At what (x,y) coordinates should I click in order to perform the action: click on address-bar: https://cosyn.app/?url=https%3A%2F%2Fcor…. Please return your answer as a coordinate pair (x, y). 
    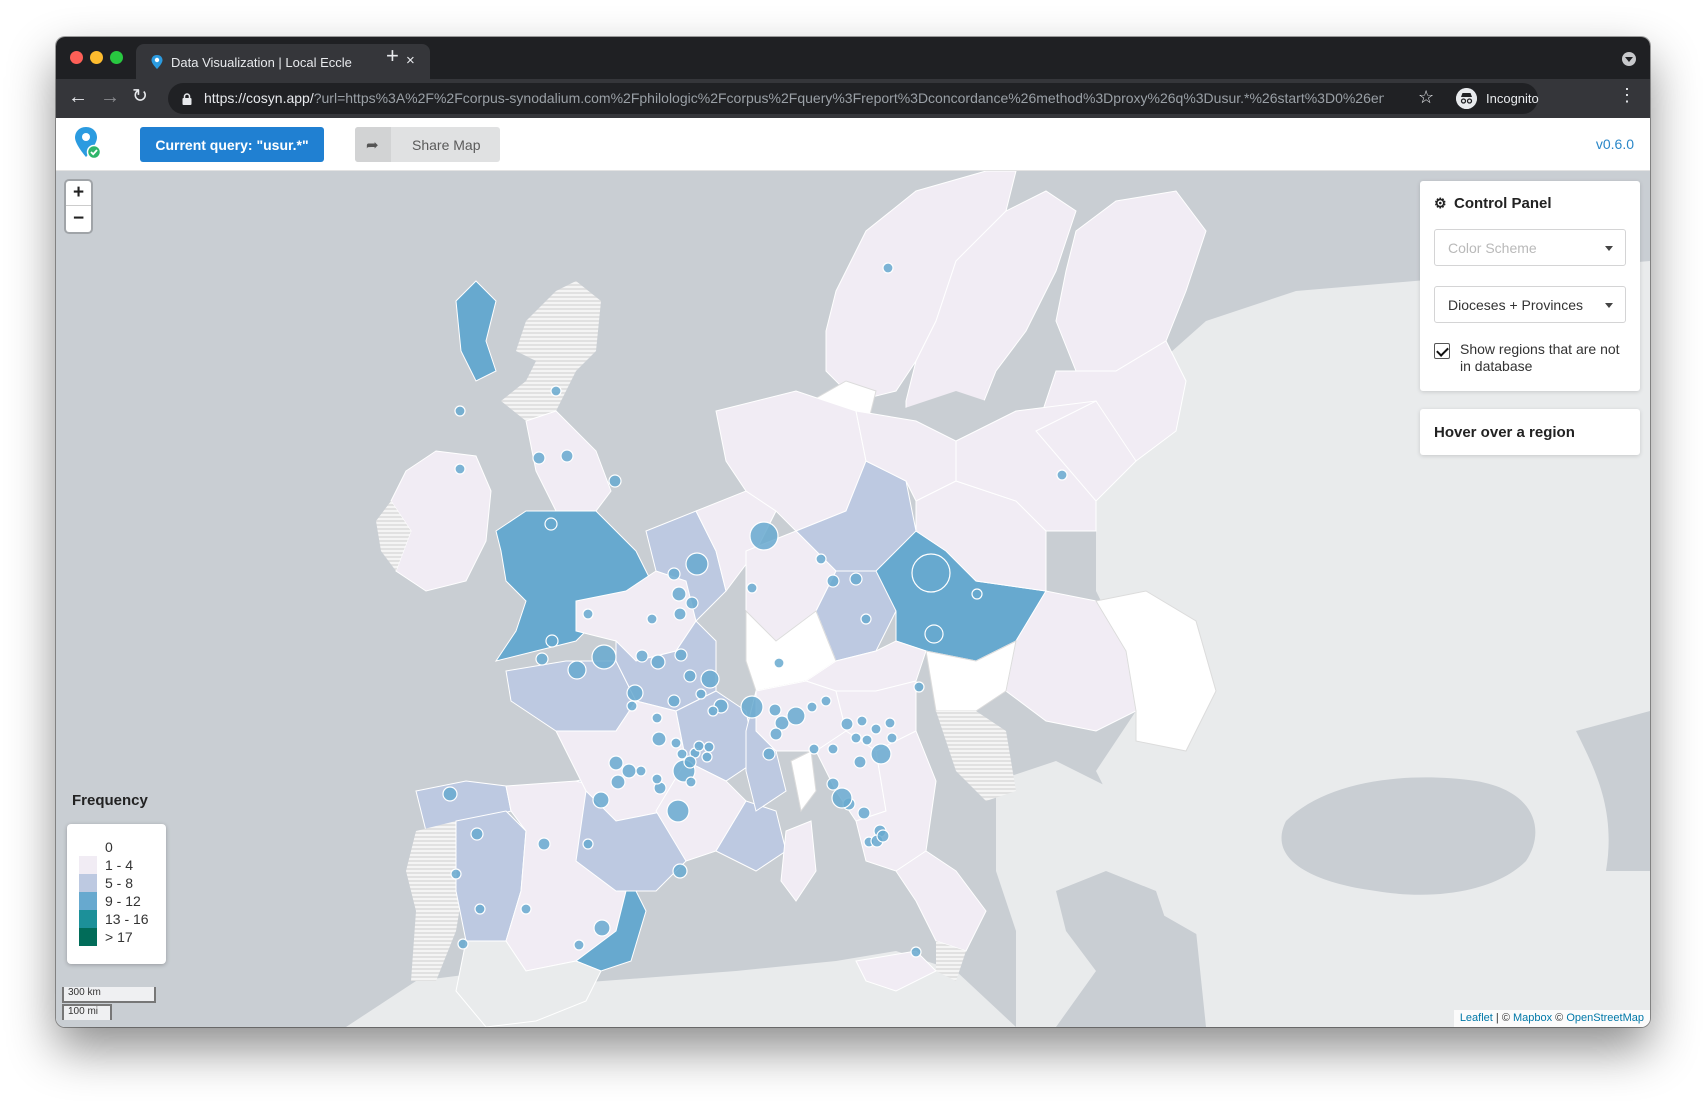
    Looking at the image, I should click on (853, 98).